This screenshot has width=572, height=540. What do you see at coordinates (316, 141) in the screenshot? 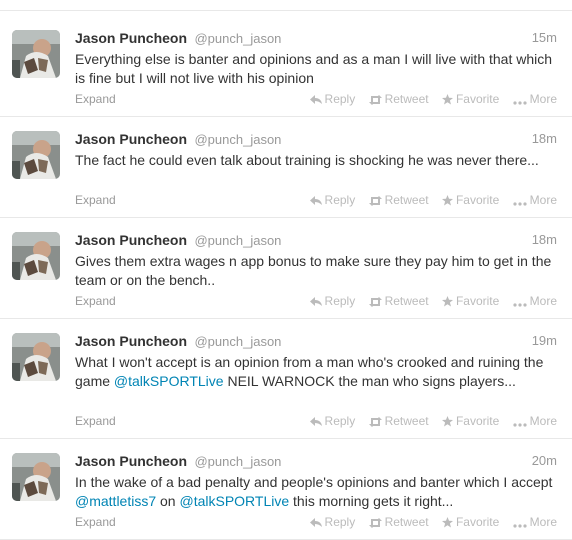
I see `tweet-header: Jason Puncheon @punch_jason 18m` at bounding box center [316, 141].